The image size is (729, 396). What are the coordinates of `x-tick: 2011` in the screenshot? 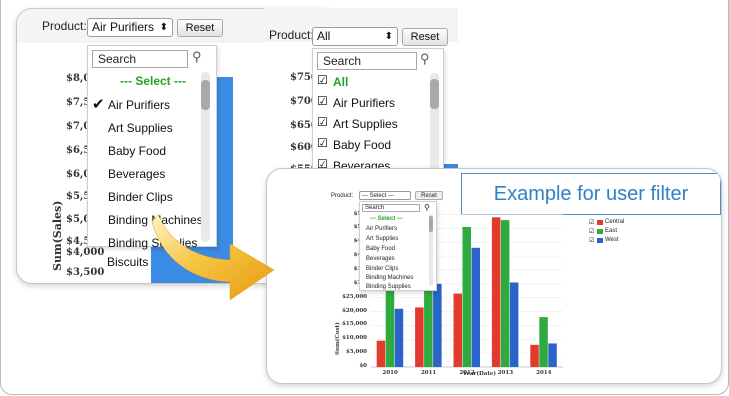 It's located at (428, 373).